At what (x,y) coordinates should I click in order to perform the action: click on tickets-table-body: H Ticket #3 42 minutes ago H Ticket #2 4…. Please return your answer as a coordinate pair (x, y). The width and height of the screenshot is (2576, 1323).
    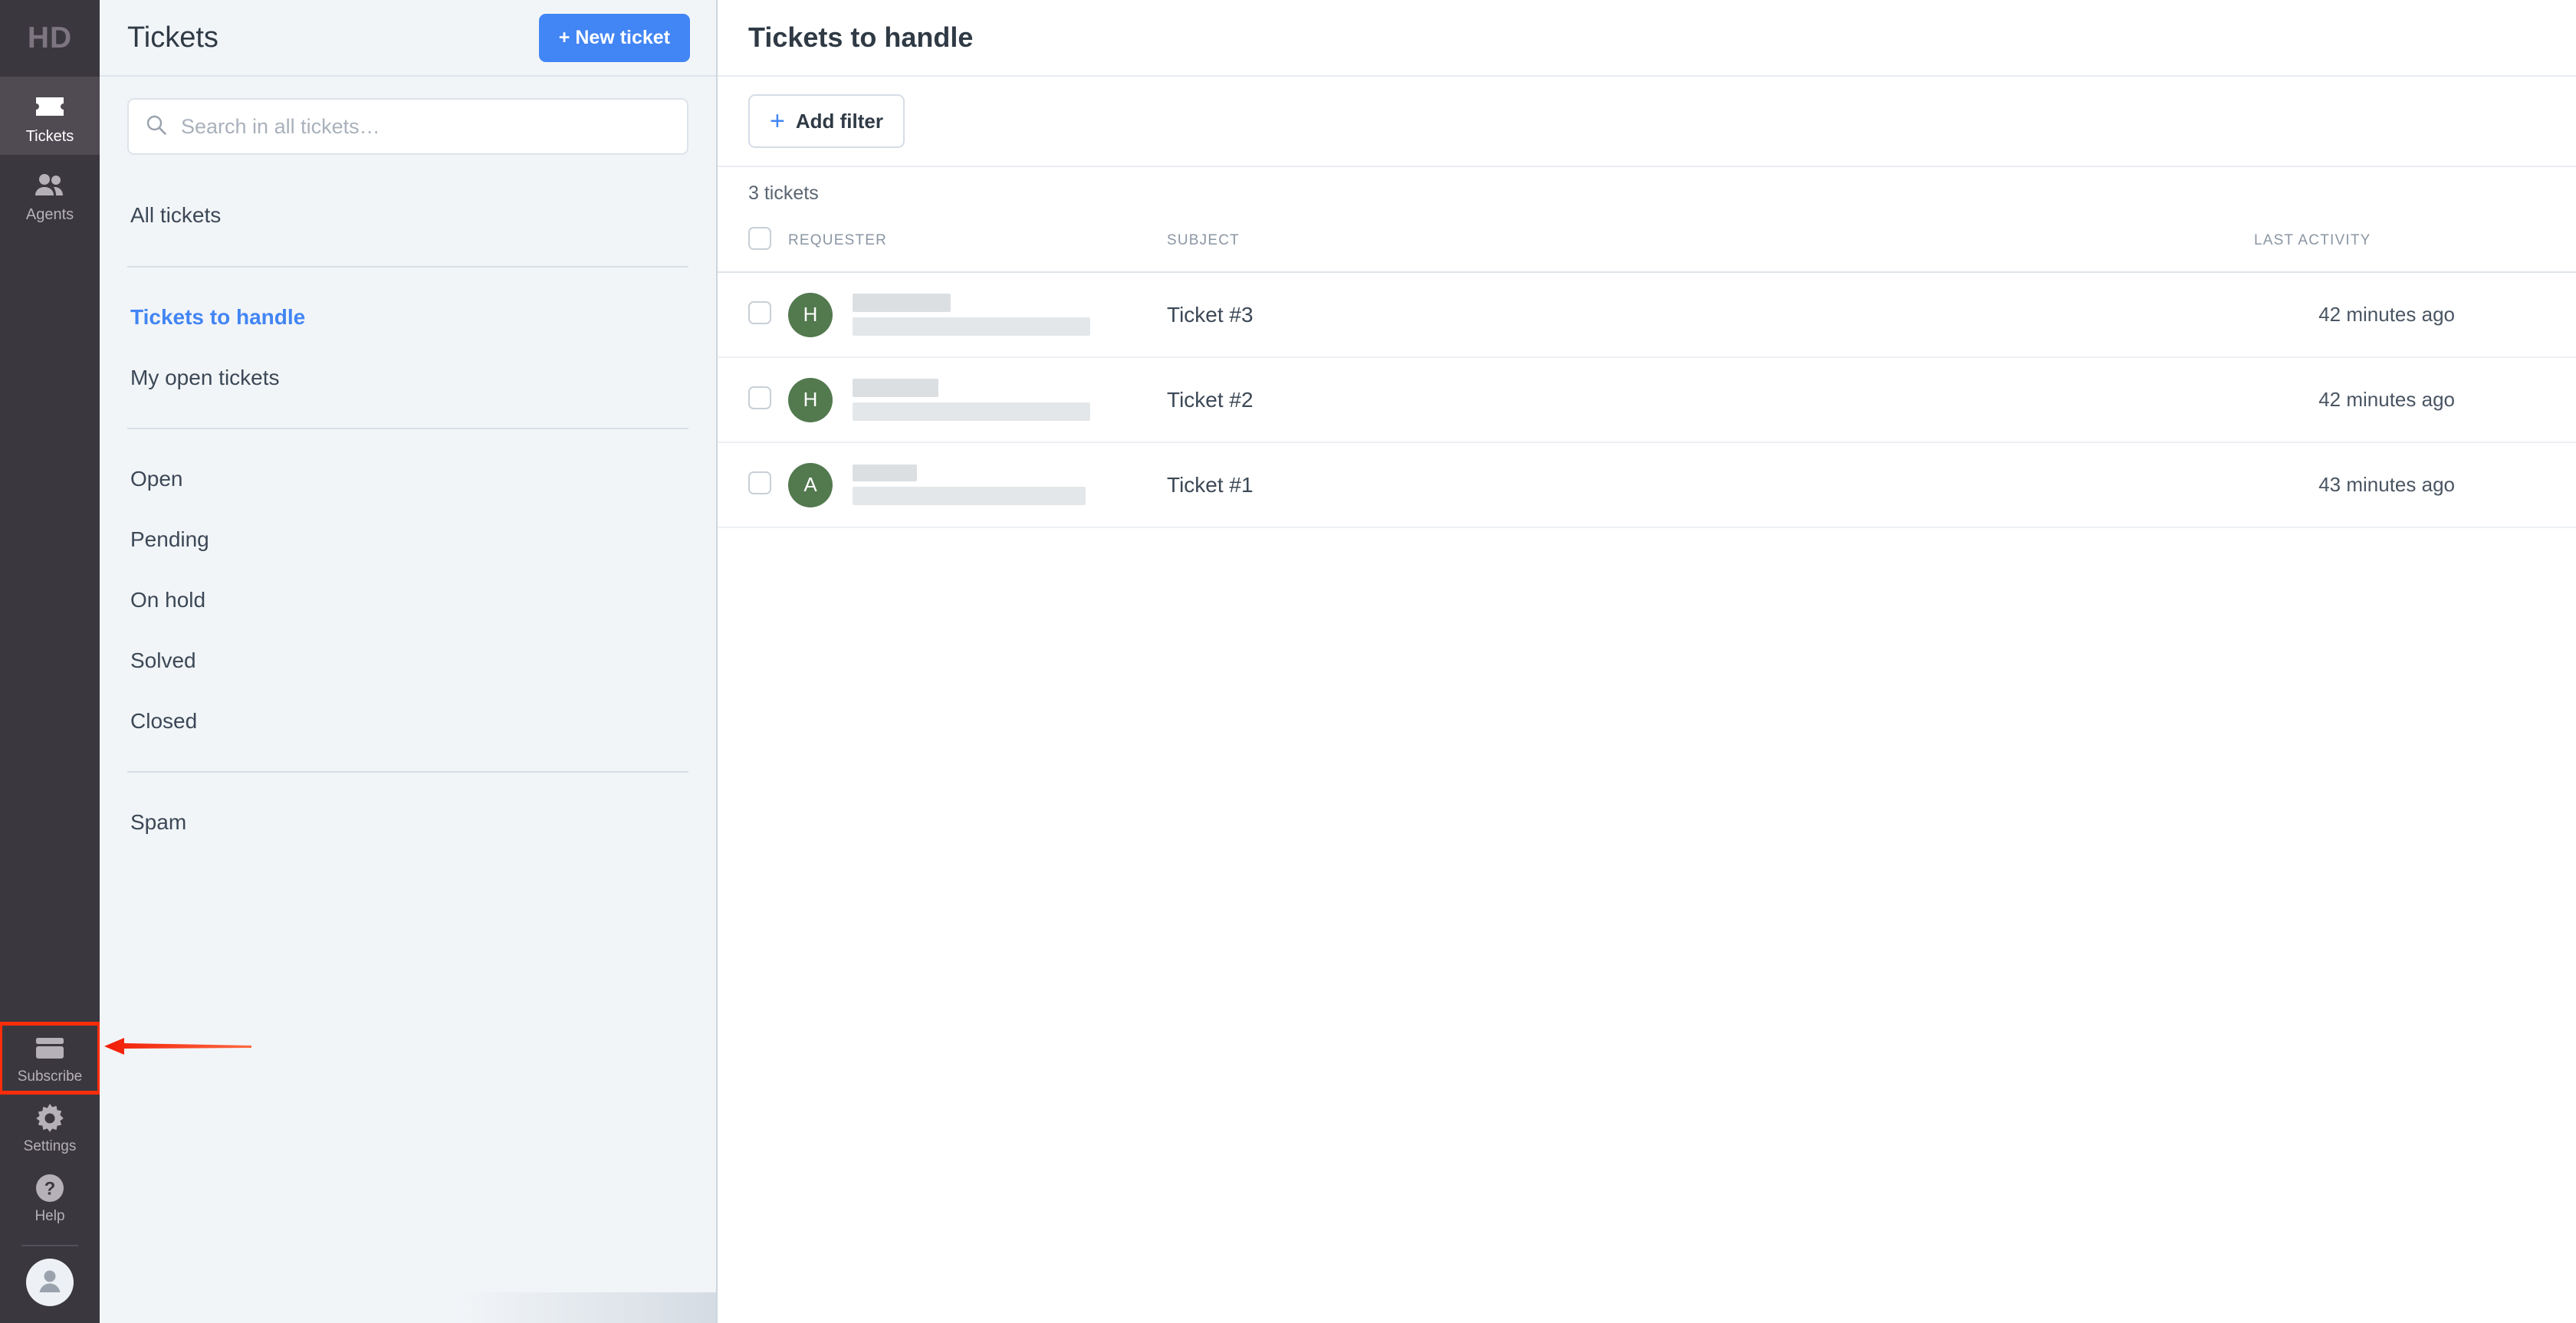
    Looking at the image, I should click on (1647, 400).